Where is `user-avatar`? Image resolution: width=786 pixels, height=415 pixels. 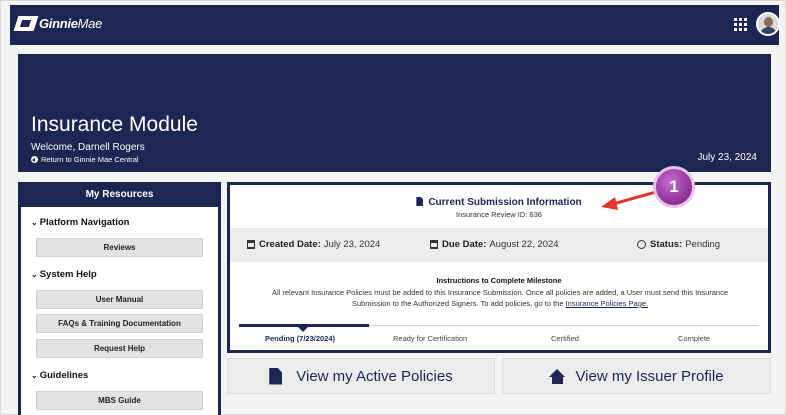 user-avatar is located at coordinates (768, 24).